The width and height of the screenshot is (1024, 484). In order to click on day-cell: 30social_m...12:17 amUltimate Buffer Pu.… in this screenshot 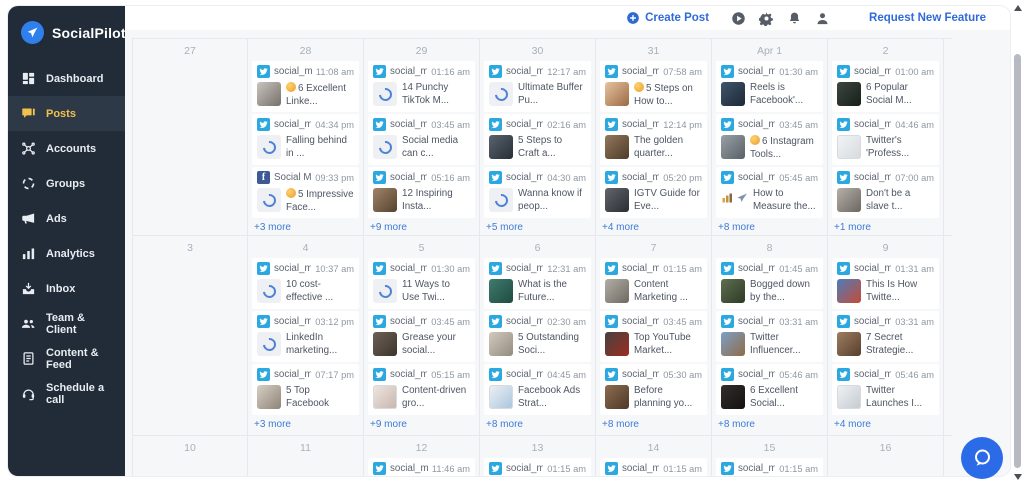, I will do `click(538, 137)`.